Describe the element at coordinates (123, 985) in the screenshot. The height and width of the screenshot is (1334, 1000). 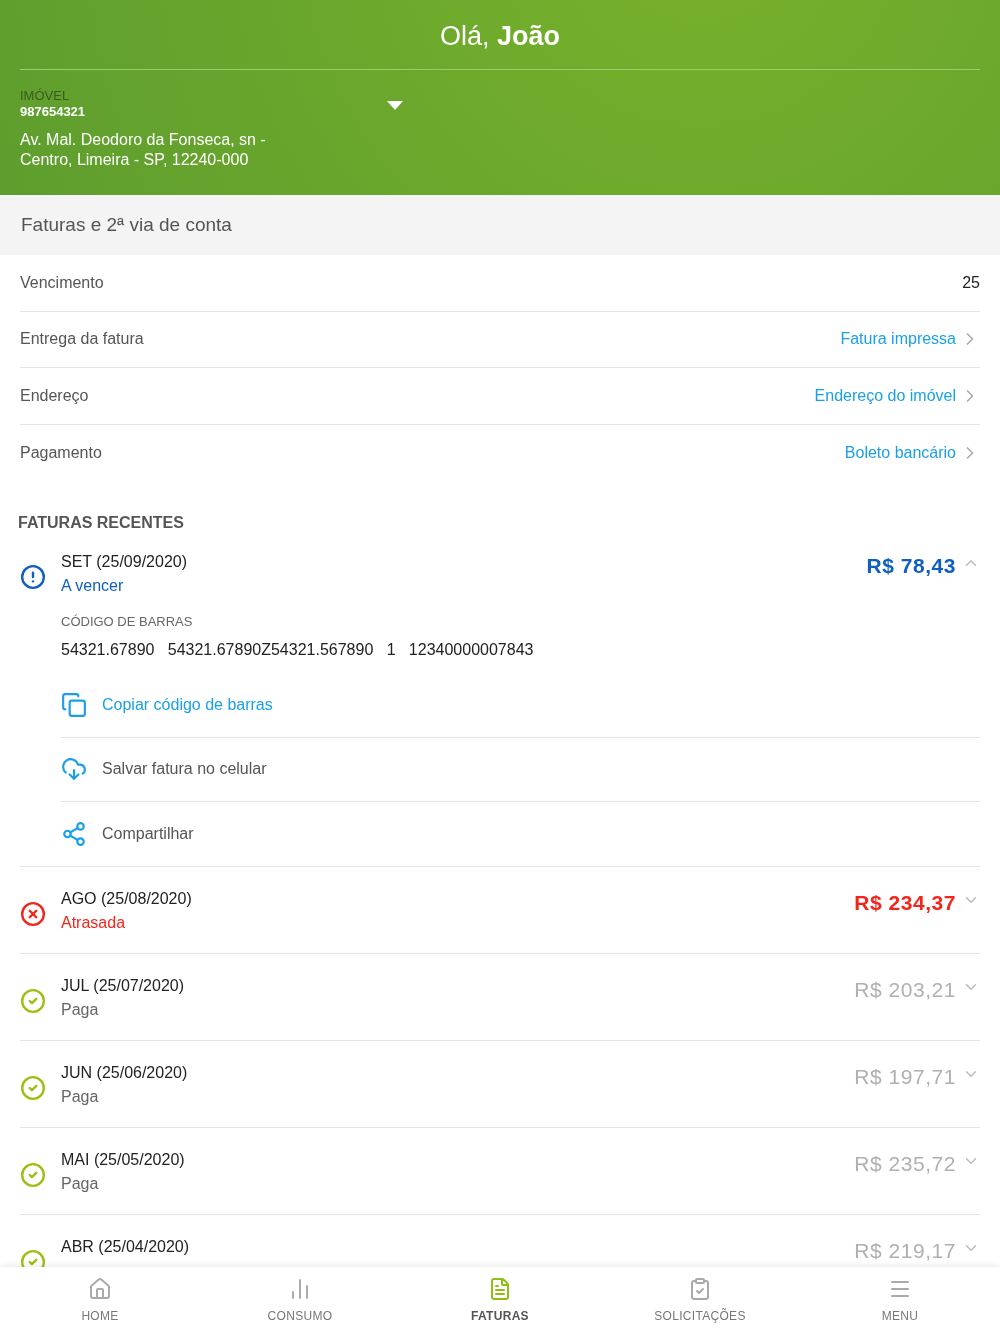
I see `invoice-month: JUL (25/07/2020)` at that location.